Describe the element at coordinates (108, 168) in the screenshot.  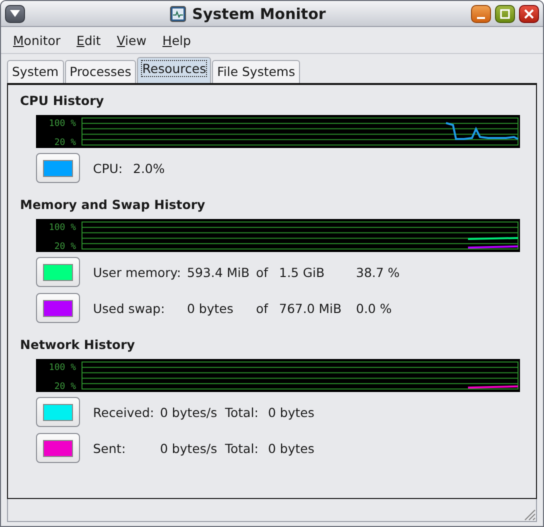
I see `stat-text: CPU:` at that location.